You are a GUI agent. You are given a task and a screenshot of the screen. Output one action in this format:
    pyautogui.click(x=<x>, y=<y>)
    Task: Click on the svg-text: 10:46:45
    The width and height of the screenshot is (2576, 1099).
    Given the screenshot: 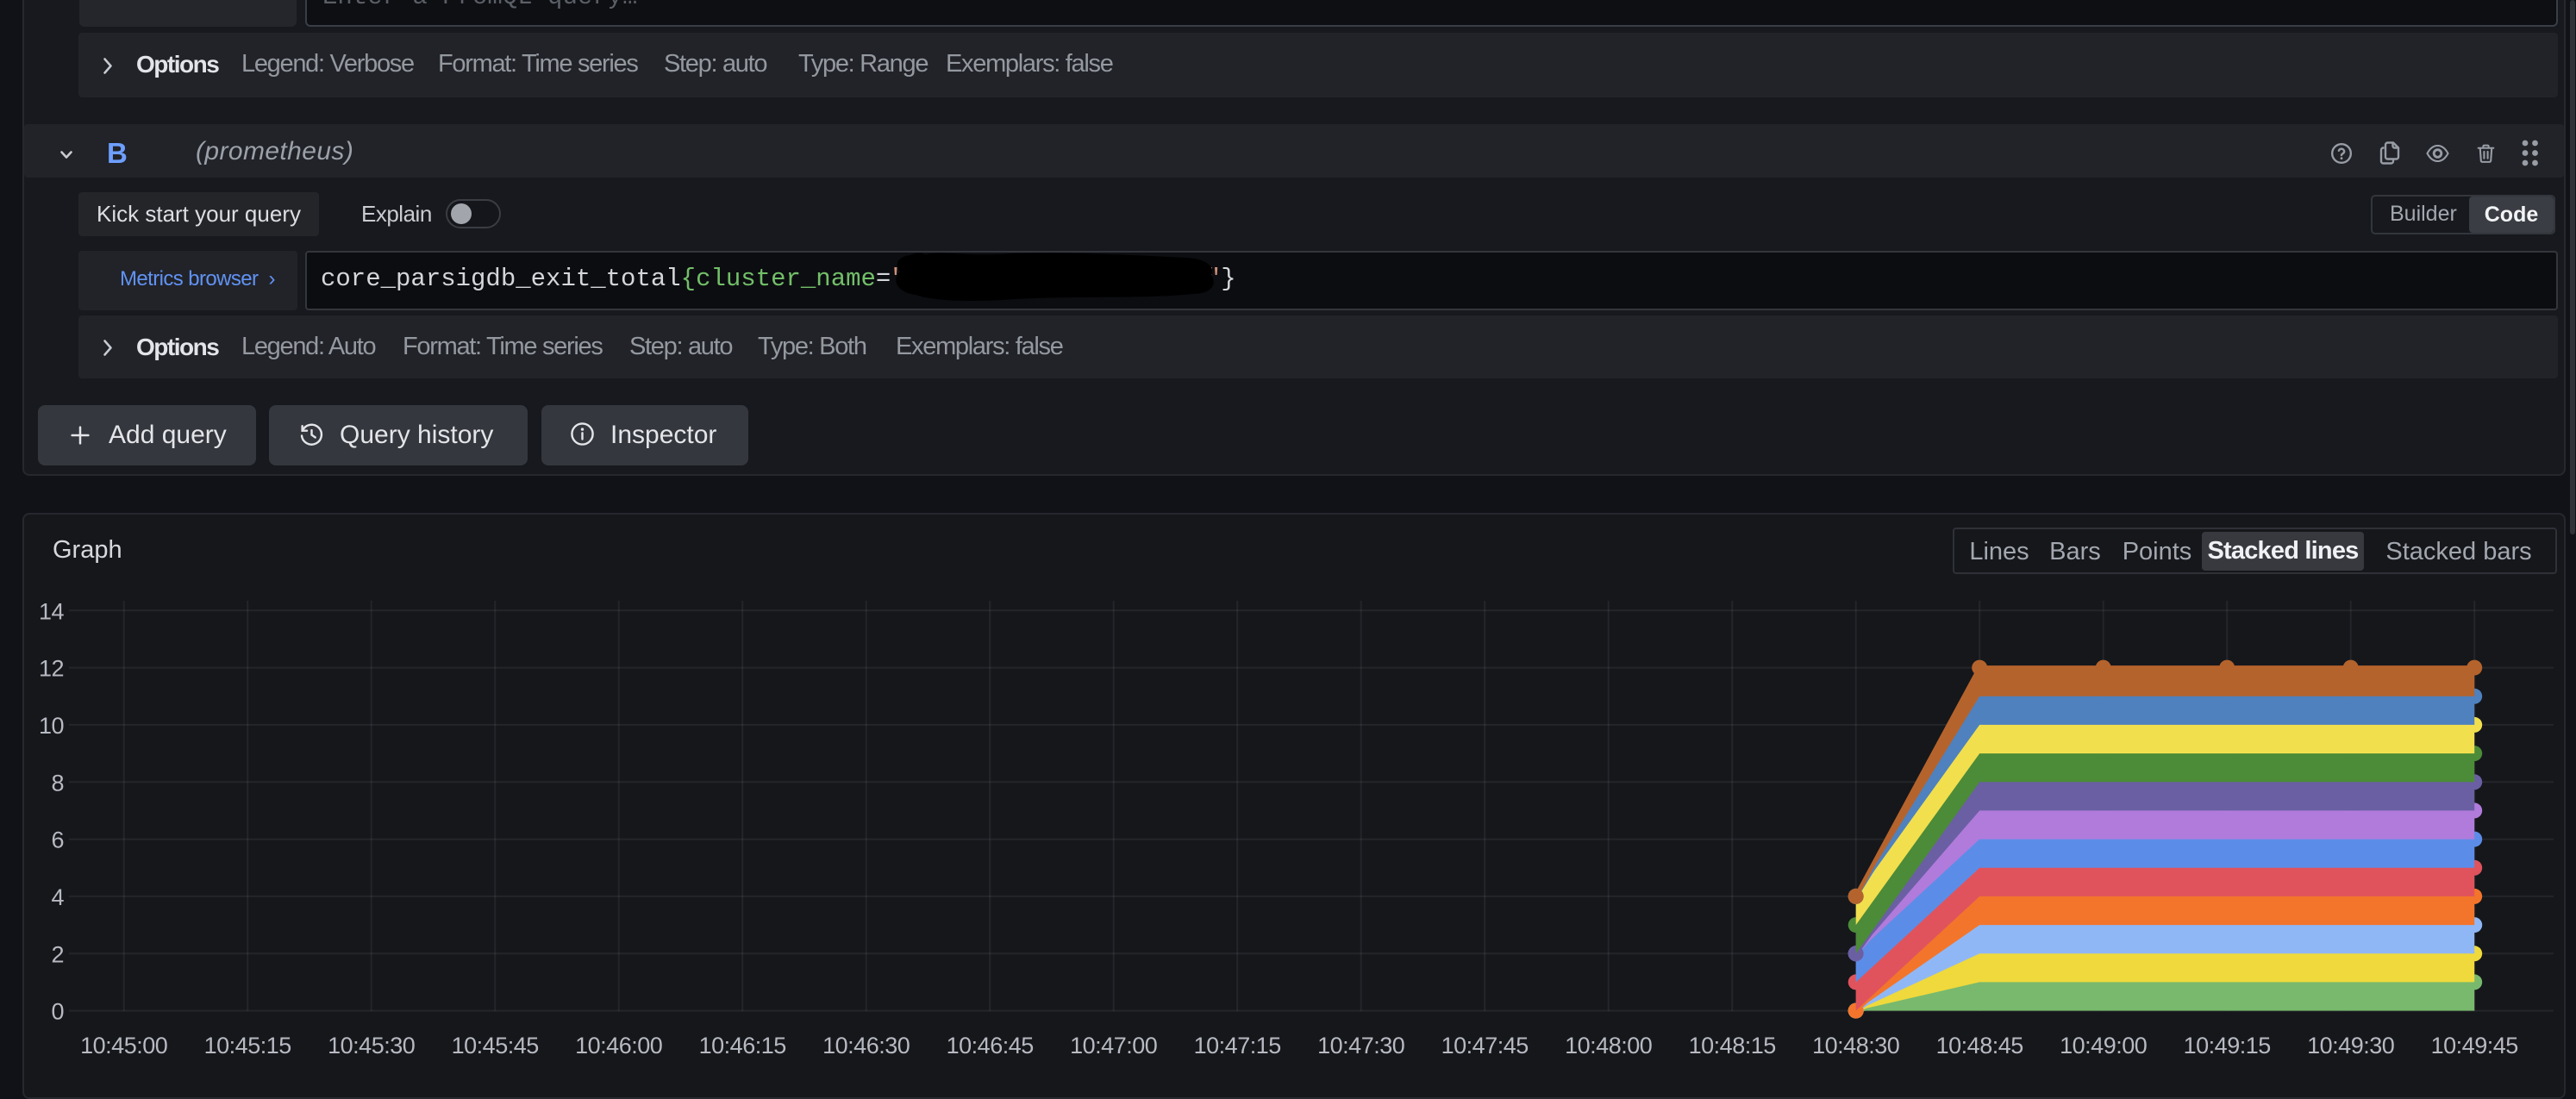 What is the action you would take?
    pyautogui.click(x=991, y=1045)
    